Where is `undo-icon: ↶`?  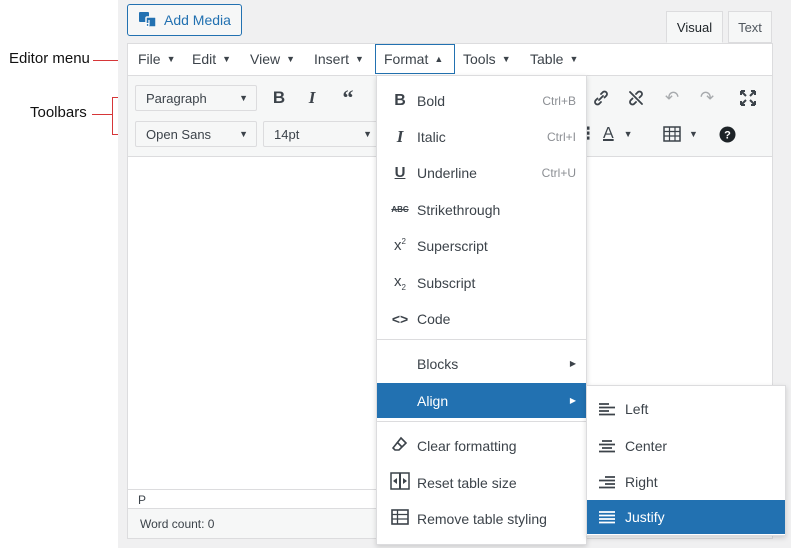 undo-icon: ↶ is located at coordinates (672, 98).